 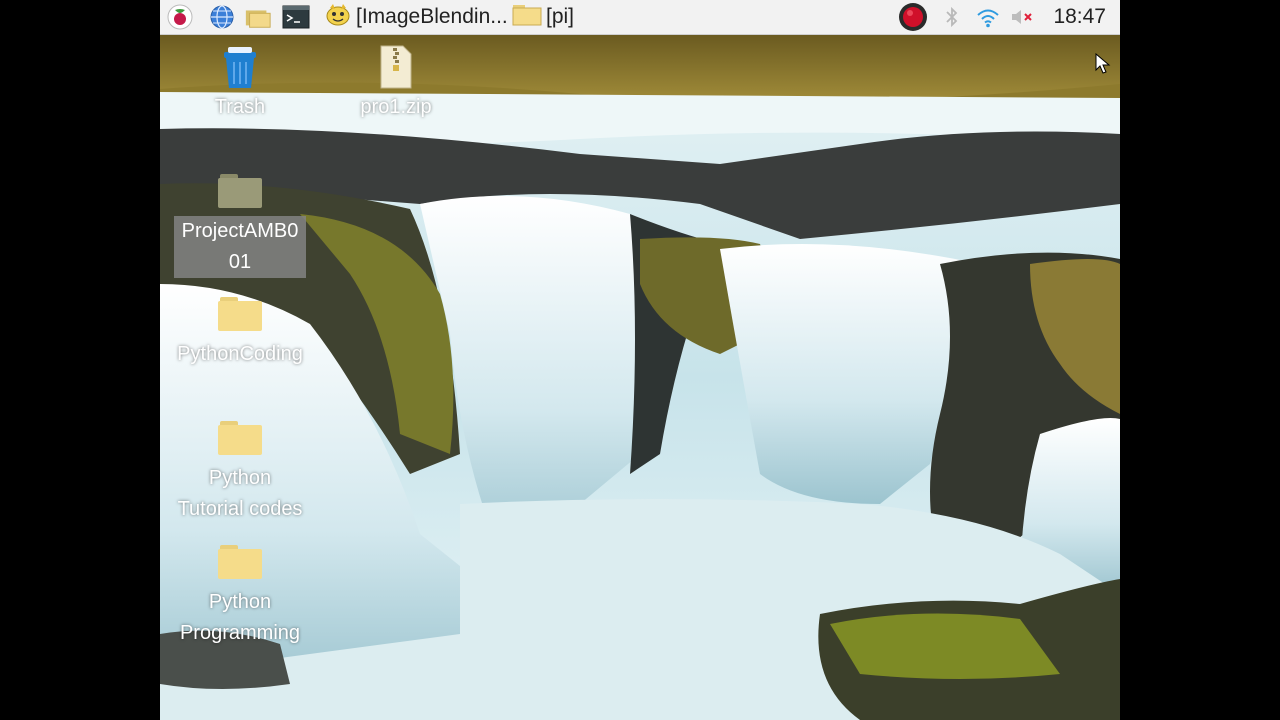 I want to click on clock: 18:47, so click(x=1079, y=17).